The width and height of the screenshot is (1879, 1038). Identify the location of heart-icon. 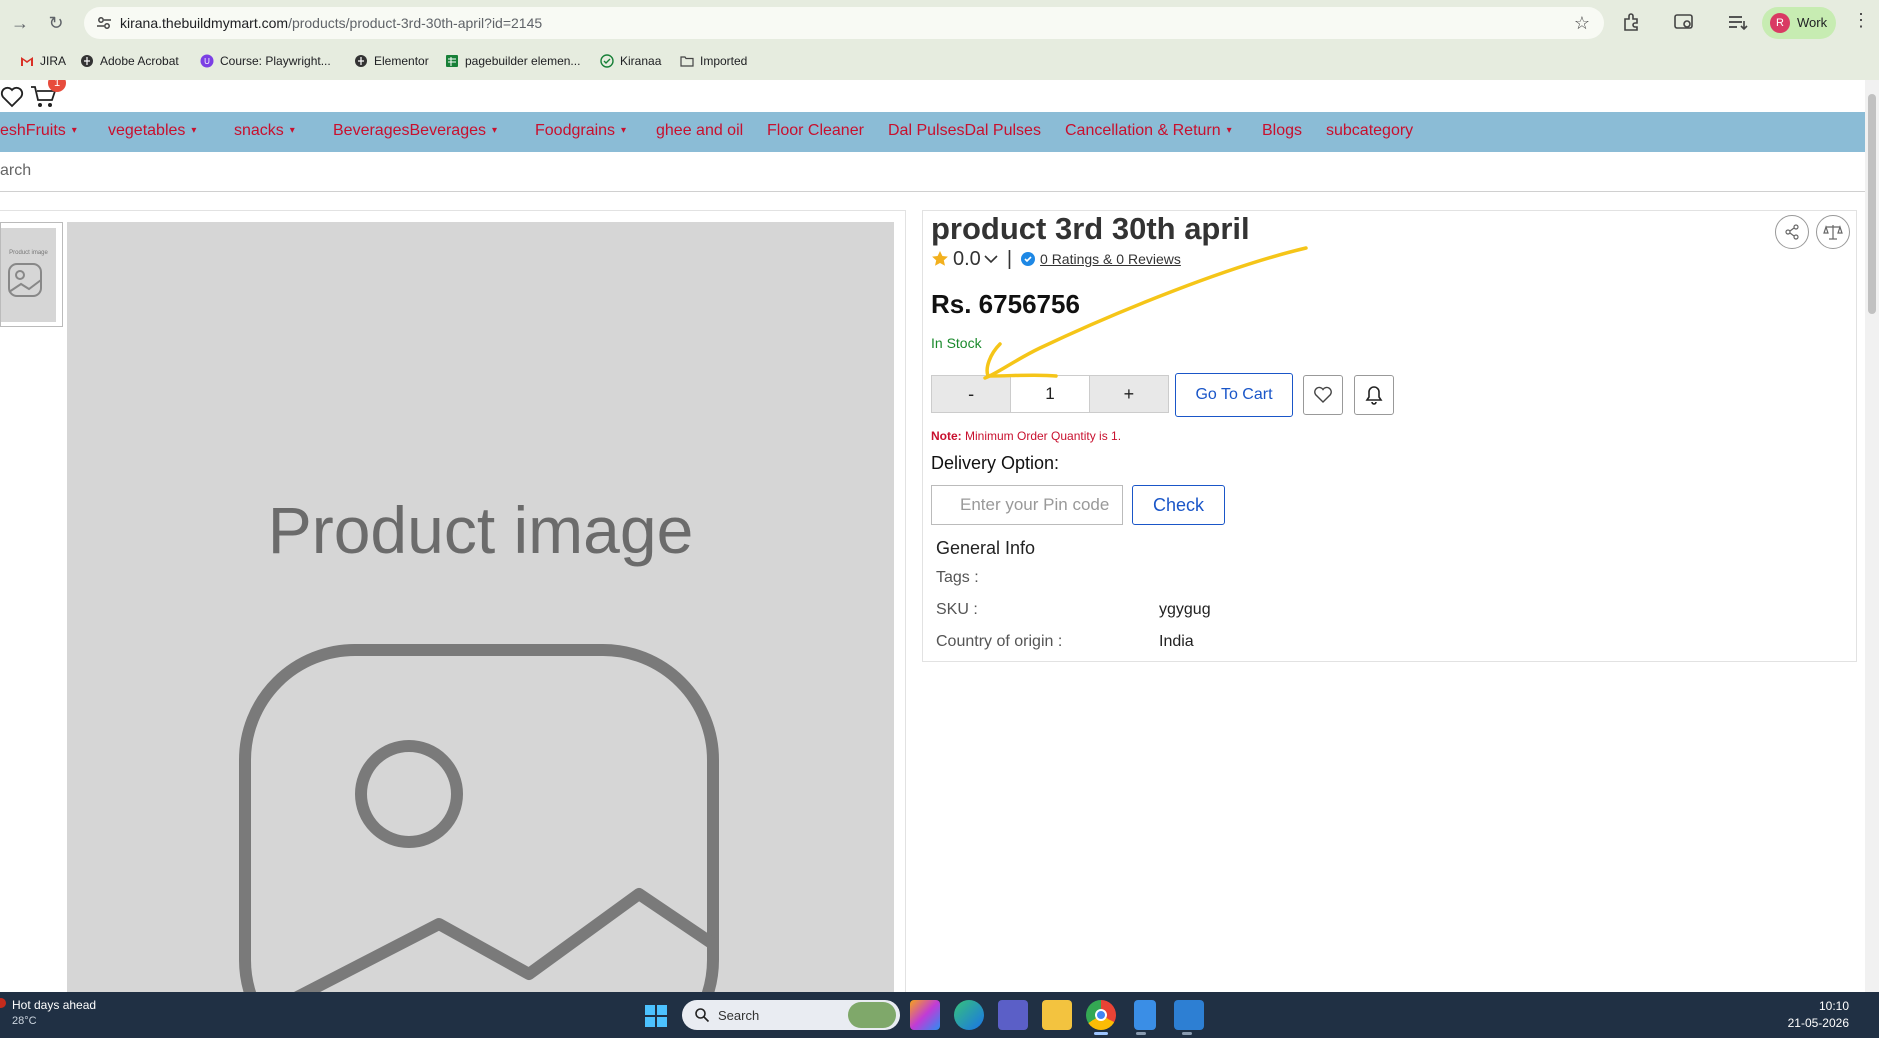
(1323, 394).